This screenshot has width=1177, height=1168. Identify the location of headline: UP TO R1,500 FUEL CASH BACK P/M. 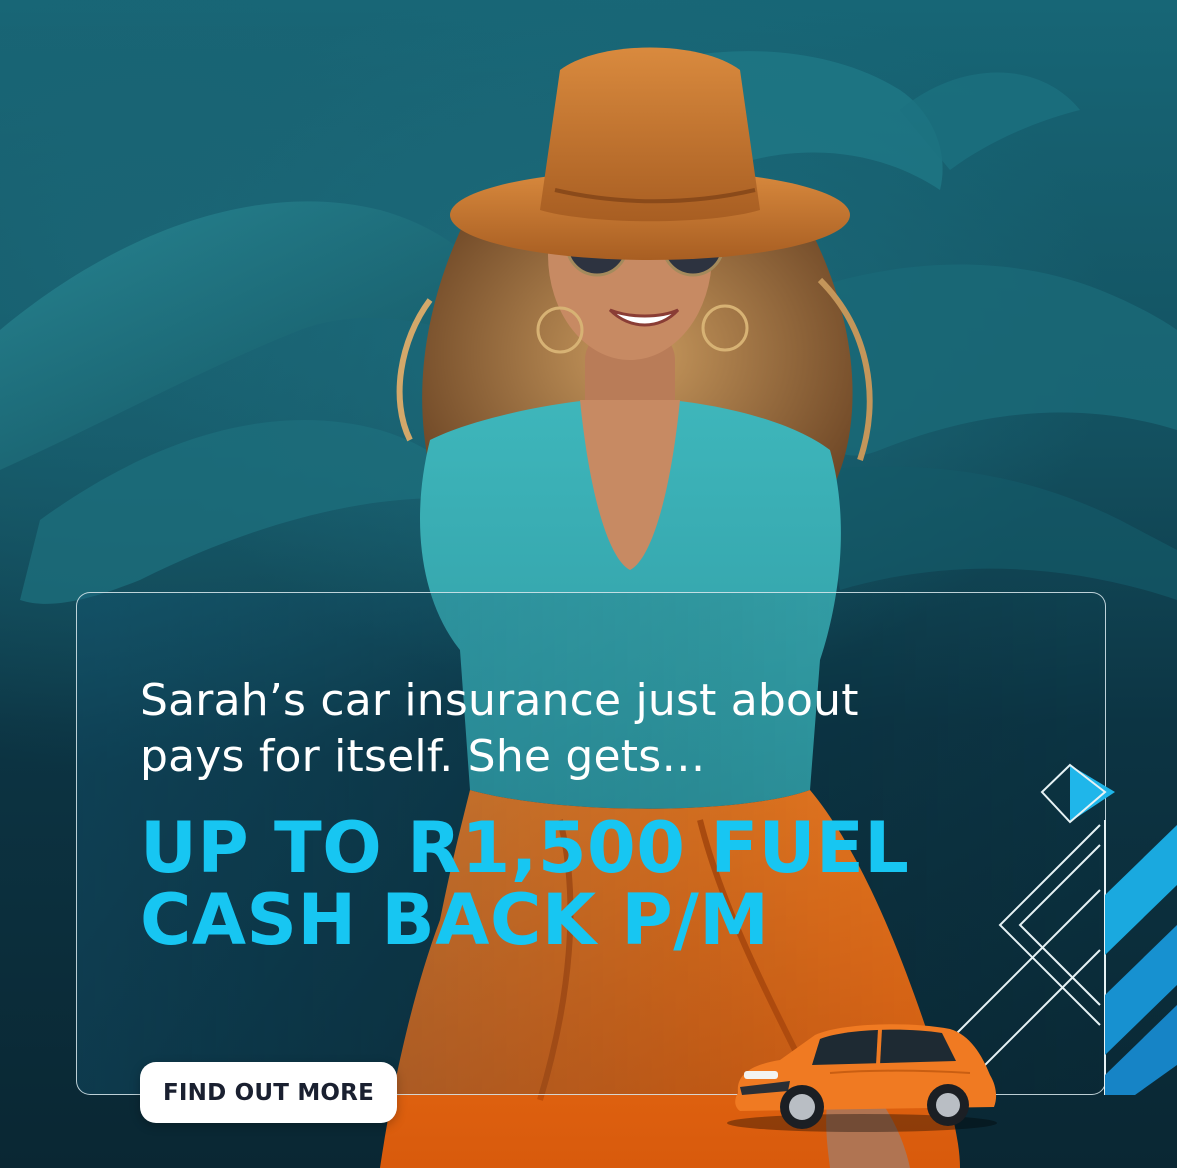
(525, 884).